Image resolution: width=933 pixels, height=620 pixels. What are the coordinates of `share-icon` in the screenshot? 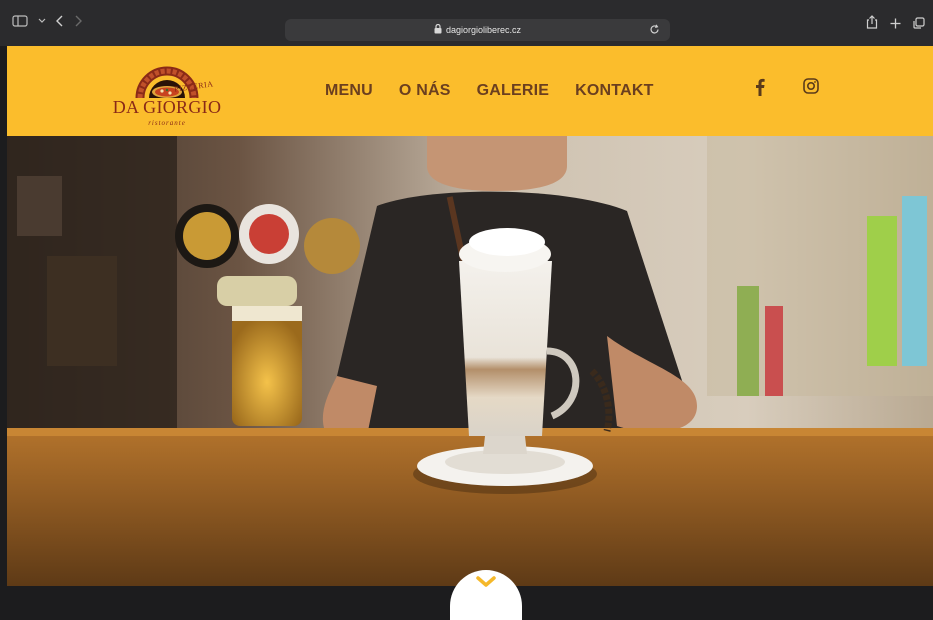 It's located at (872, 24).